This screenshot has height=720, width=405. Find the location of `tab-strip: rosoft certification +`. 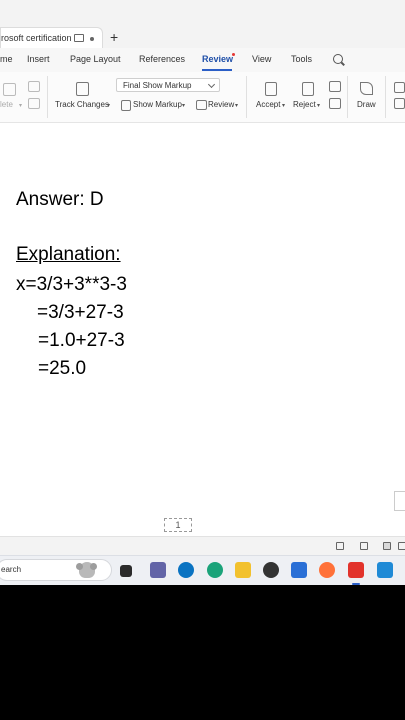

tab-strip: rosoft certification + is located at coordinates (202, 25).